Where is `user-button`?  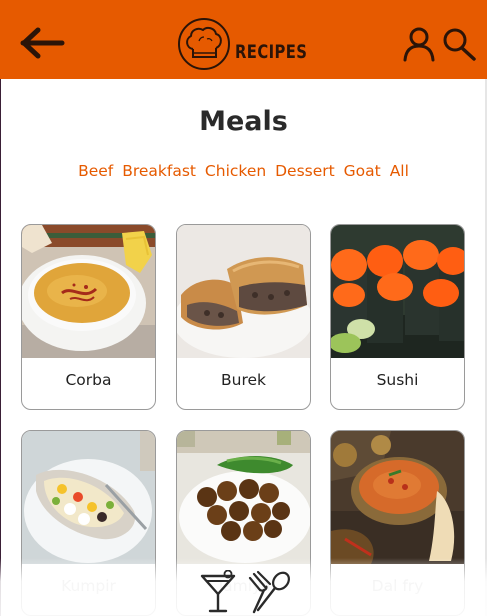
user-button is located at coordinates (419, 44).